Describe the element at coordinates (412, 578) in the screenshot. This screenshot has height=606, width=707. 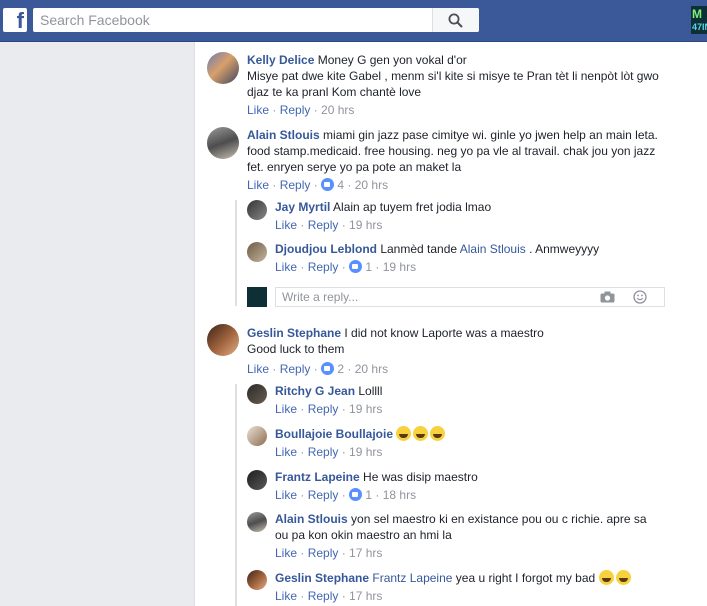
I see `mention-link: Frantz Lapeine` at that location.